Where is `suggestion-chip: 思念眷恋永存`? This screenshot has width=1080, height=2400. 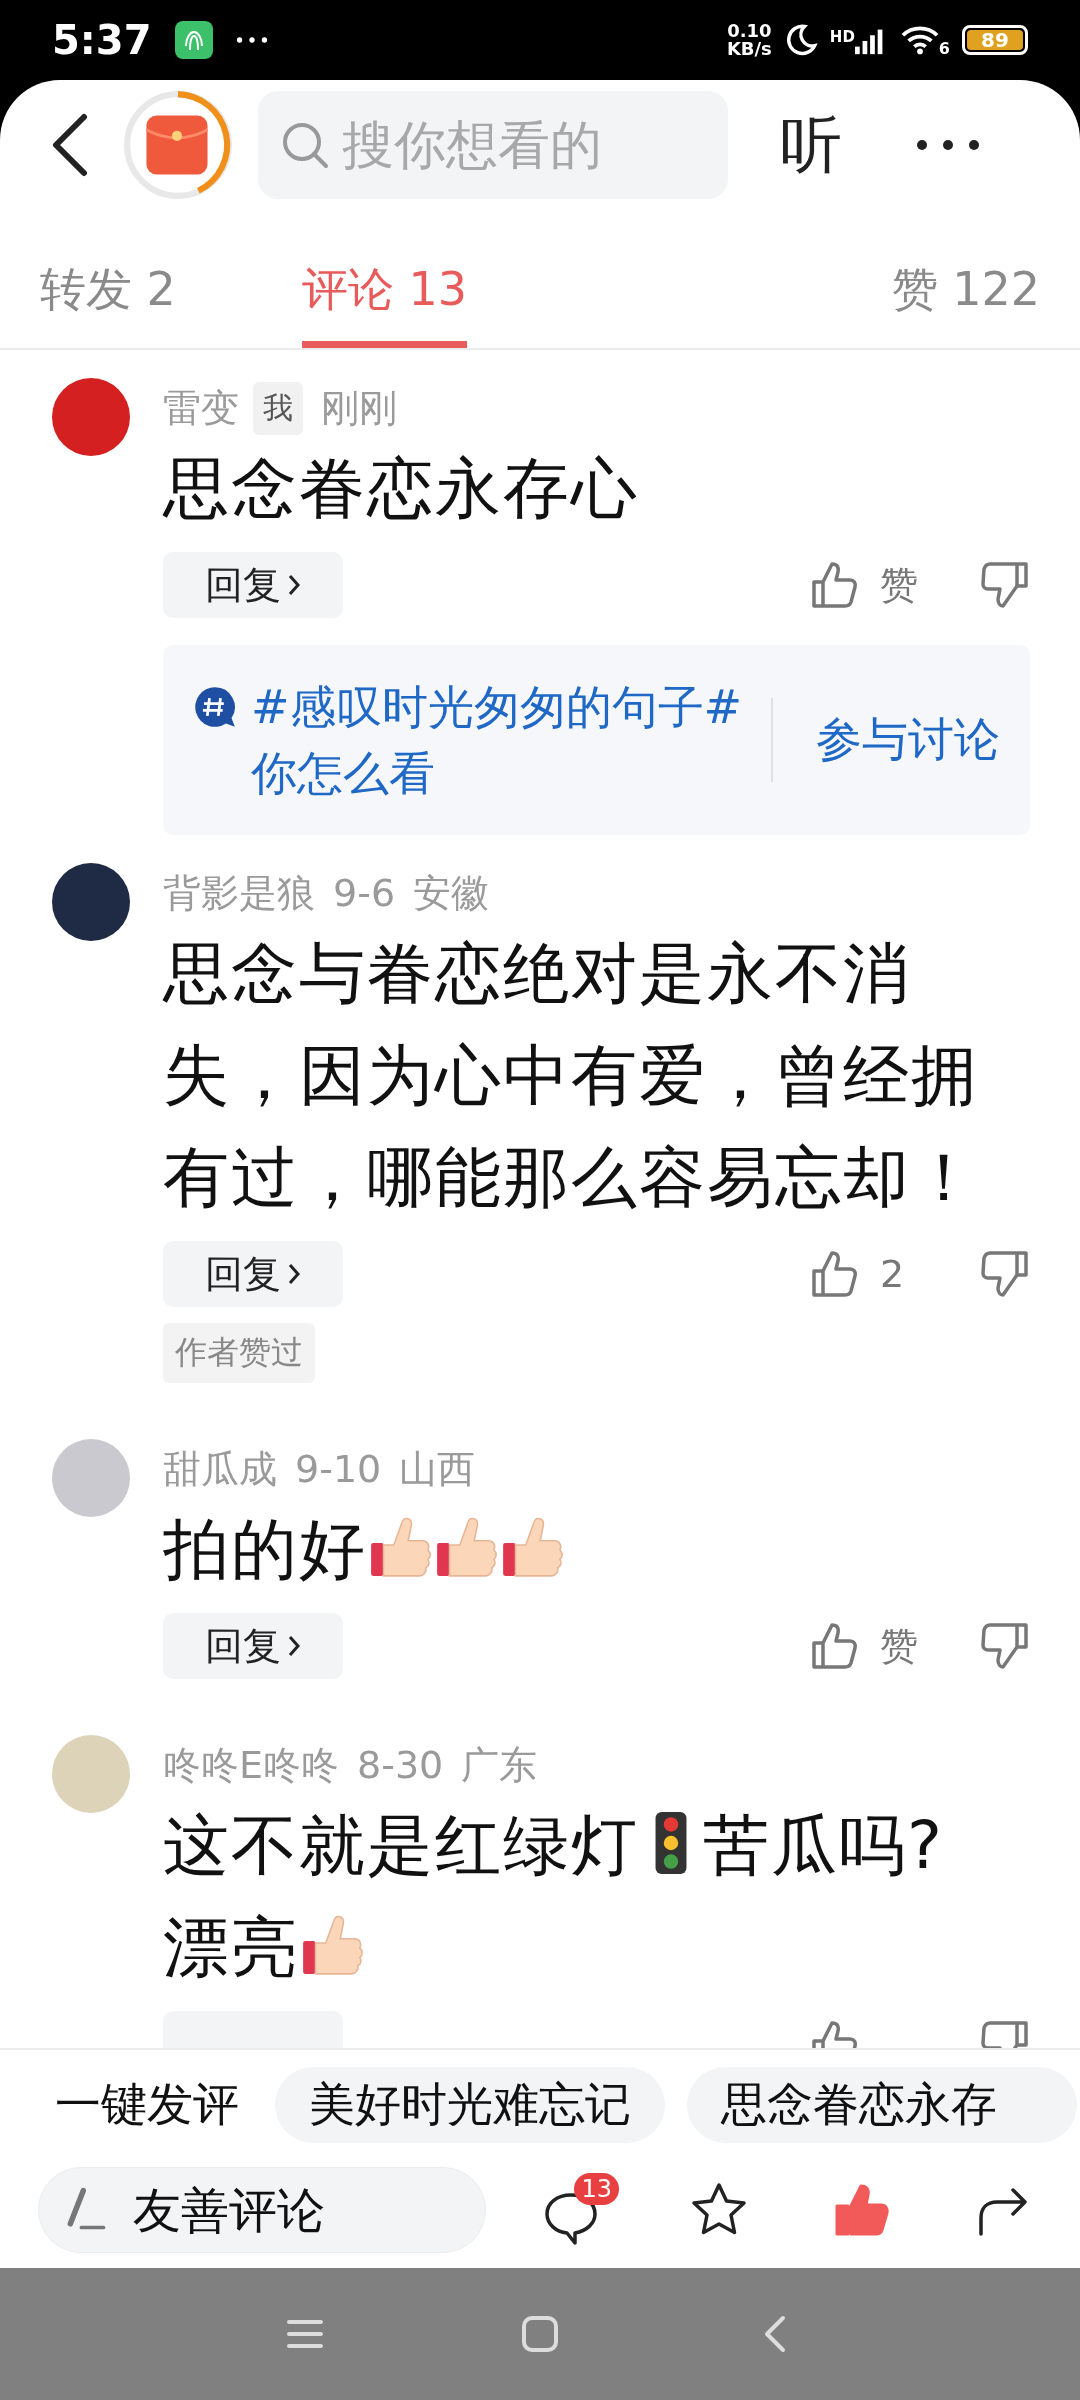 suggestion-chip: 思念眷恋永存 is located at coordinates (882, 2105).